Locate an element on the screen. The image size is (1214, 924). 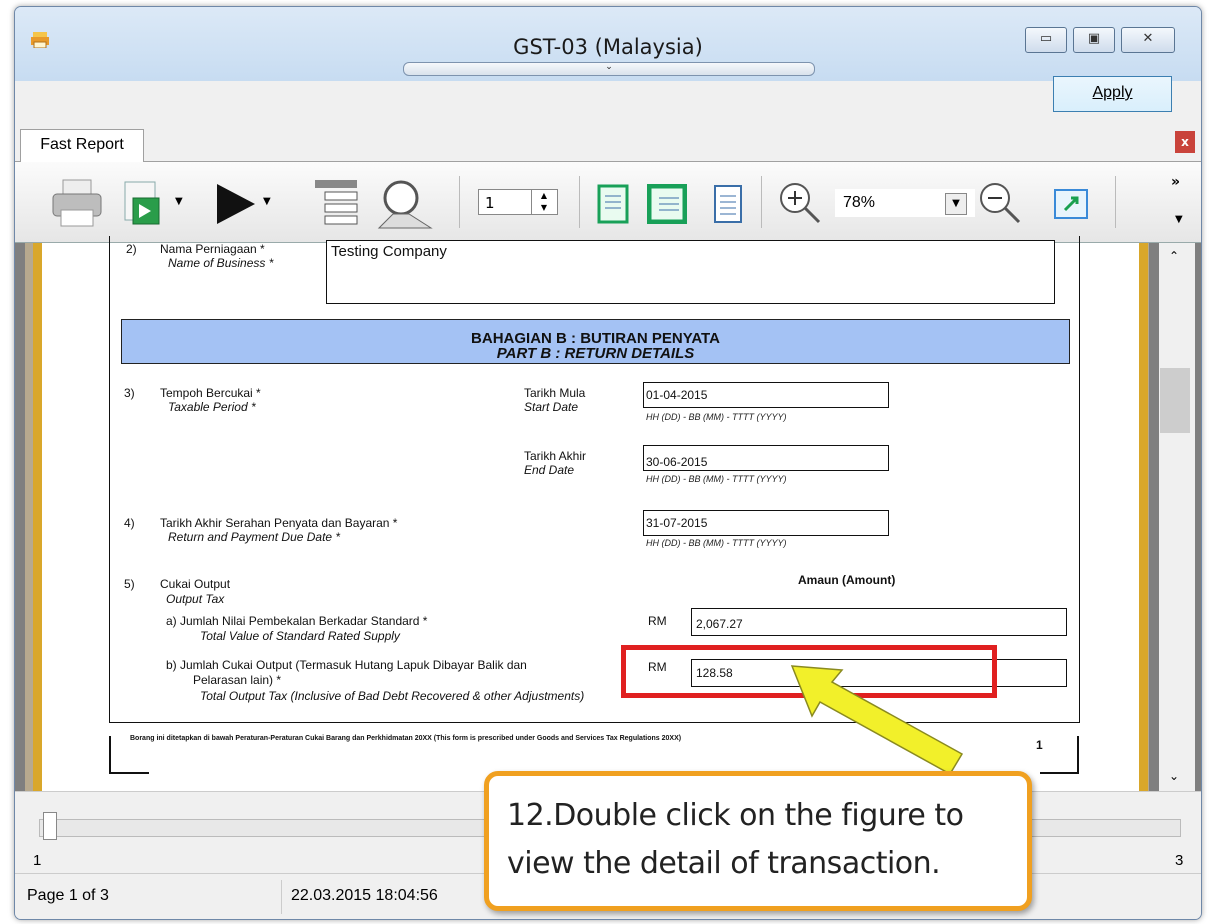
start-date-label-en: Start Date is located at coordinates (551, 407).